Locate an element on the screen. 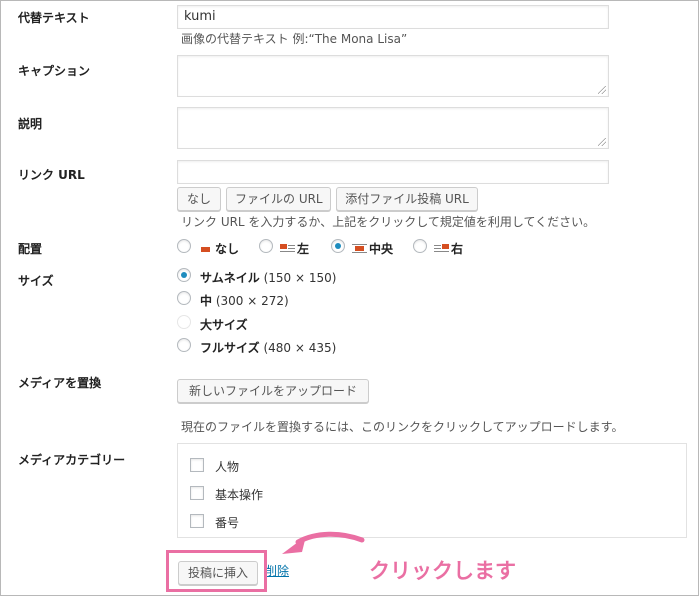 This screenshot has width=699, height=596. size-large-option: 大サイズ is located at coordinates (224, 324).